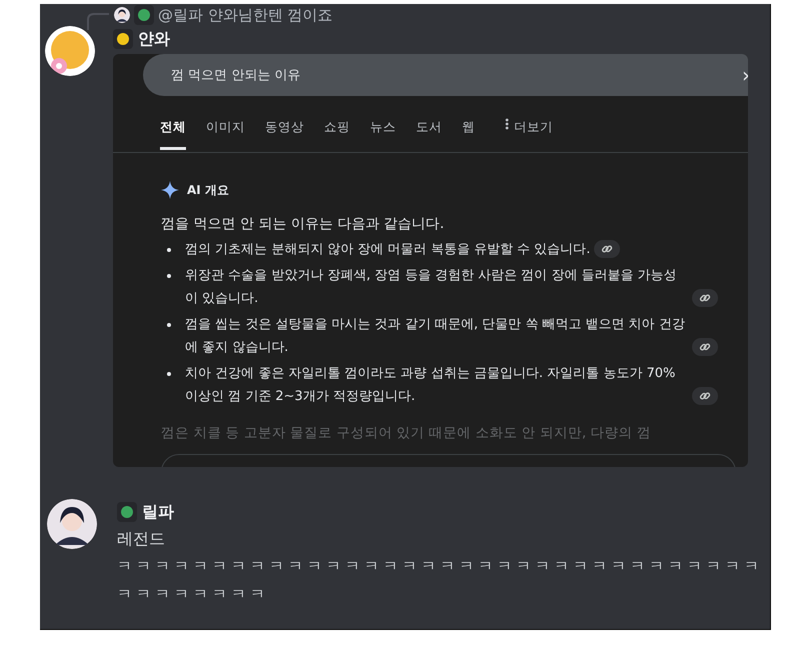  Describe the element at coordinates (284, 124) in the screenshot. I see `tab-label: 동영상` at that location.